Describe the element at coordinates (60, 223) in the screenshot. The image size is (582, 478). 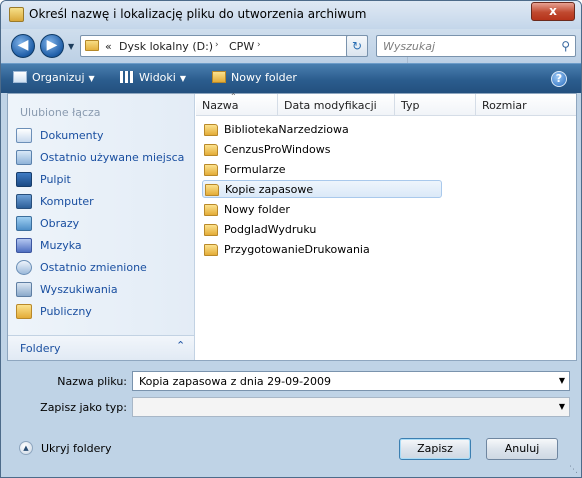
I see `sidebar-item-label: Obrazy` at that location.